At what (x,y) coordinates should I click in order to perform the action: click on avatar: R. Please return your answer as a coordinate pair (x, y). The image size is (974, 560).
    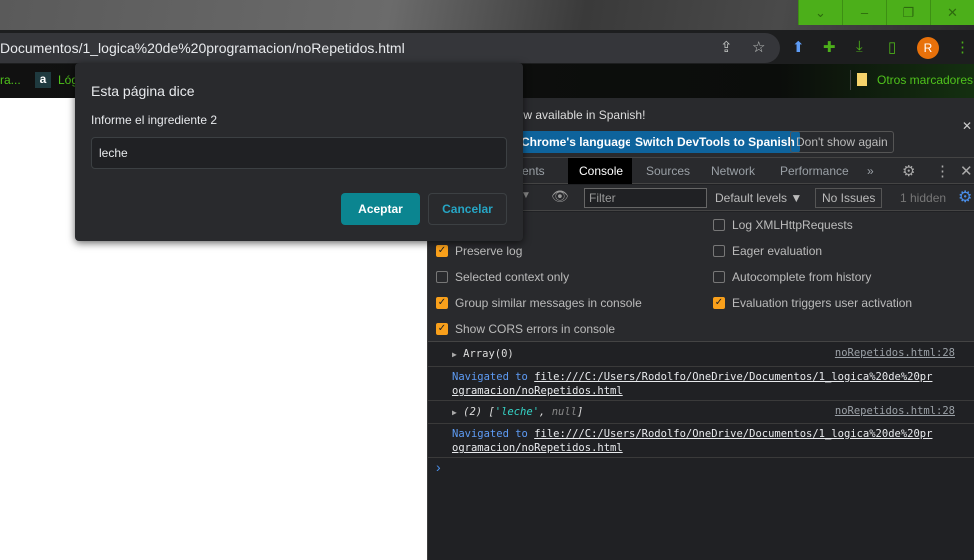
    Looking at the image, I should click on (928, 48).